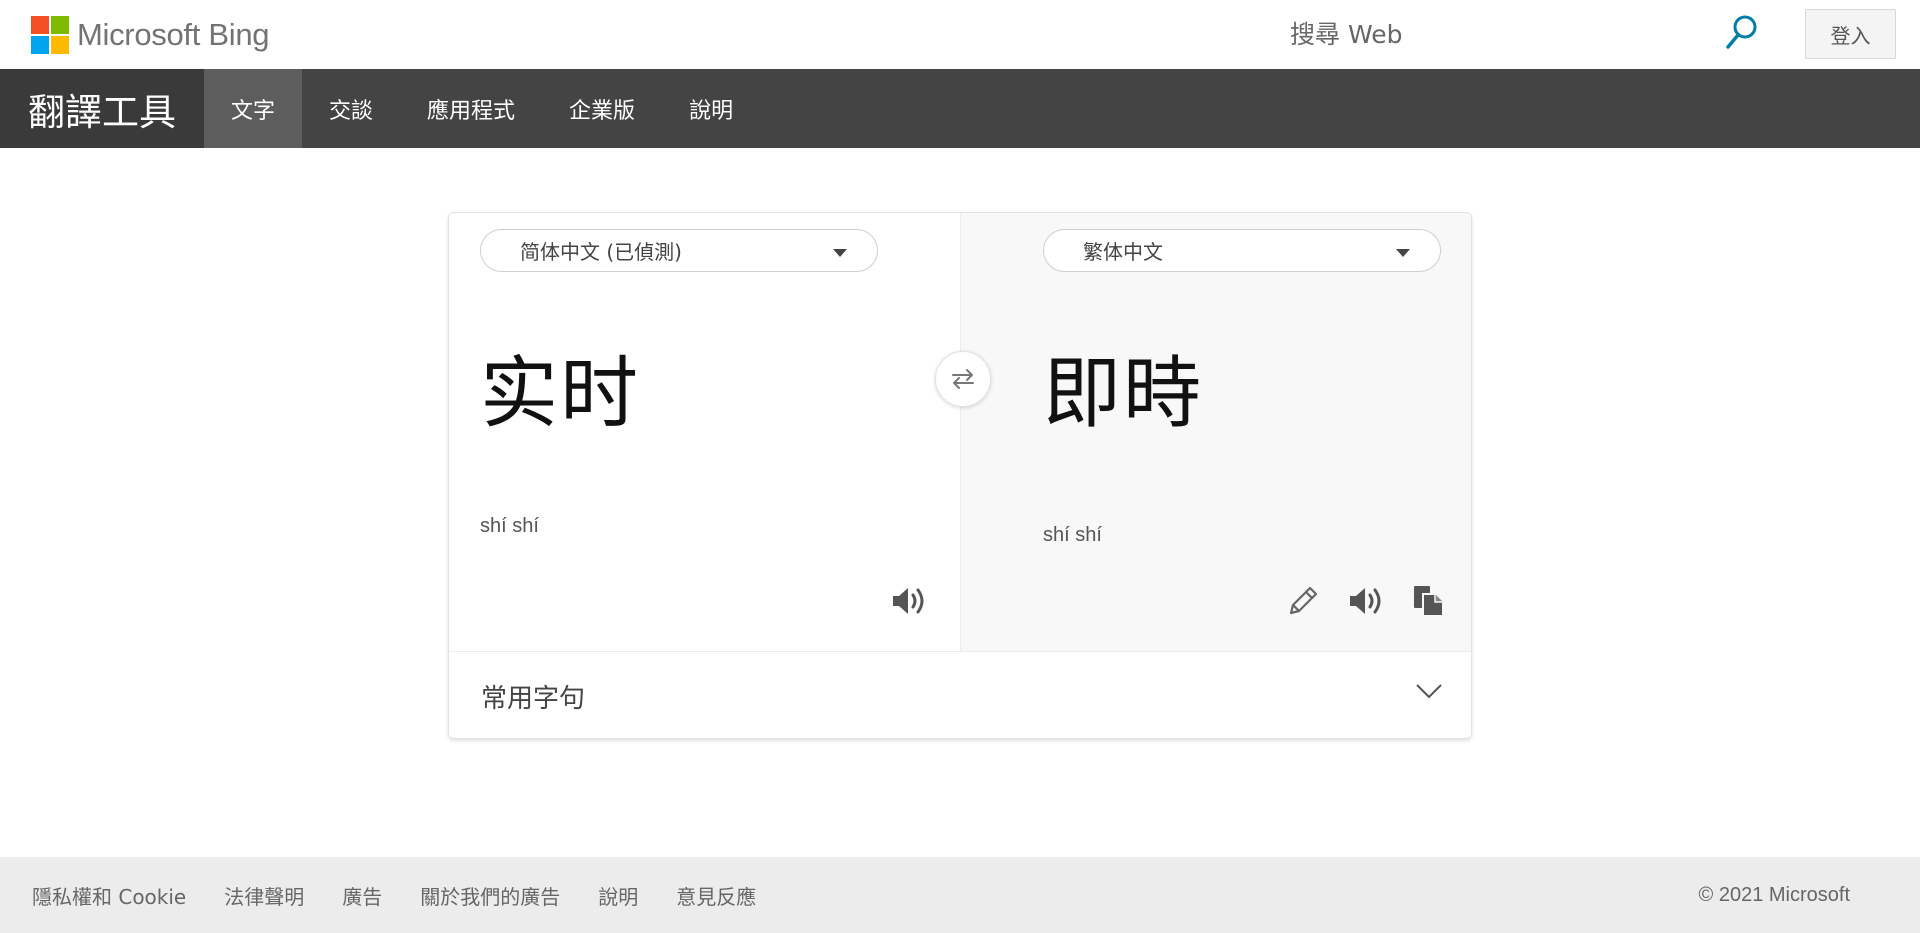 The height and width of the screenshot is (933, 1920). I want to click on edit-translation-button, so click(1303, 601).